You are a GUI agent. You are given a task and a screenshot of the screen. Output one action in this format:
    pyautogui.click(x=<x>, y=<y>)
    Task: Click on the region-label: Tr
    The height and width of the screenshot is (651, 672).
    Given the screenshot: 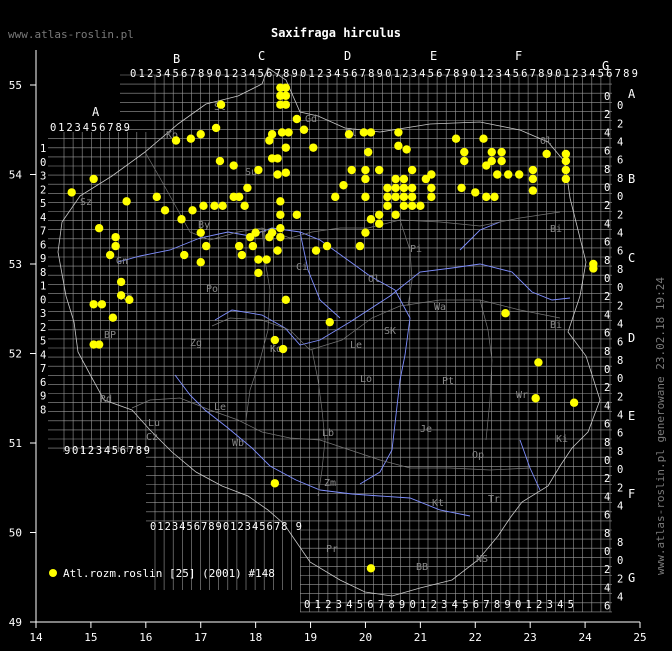 What is the action you would take?
    pyautogui.click(x=494, y=499)
    